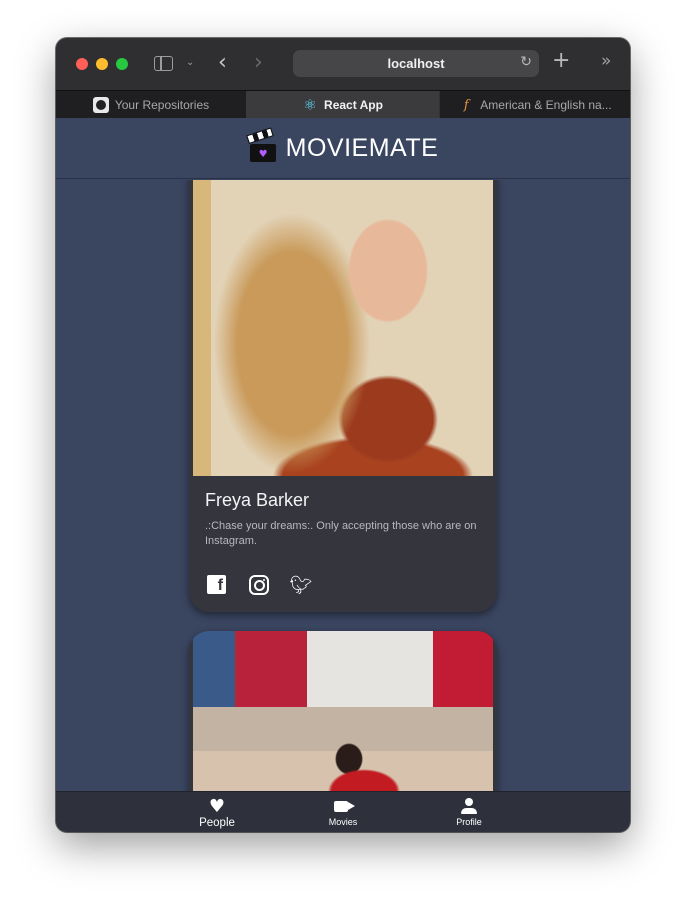 Image resolution: width=686 pixels, height=907 pixels. I want to click on nav-label: Movies, so click(343, 822).